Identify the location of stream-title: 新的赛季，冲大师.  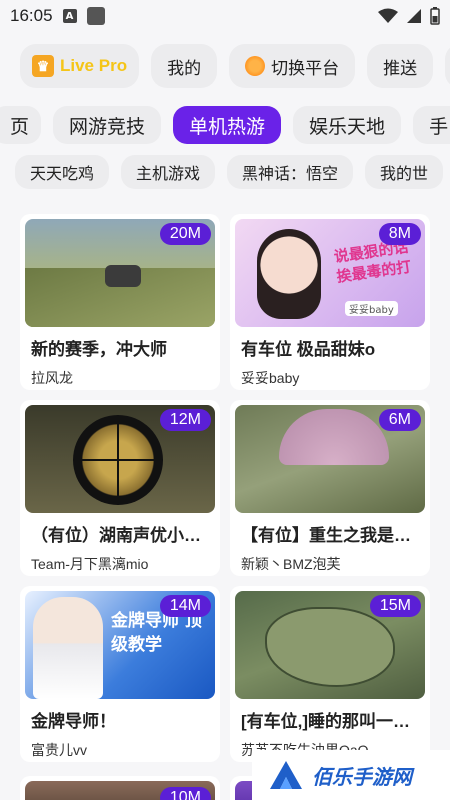
(99, 349).